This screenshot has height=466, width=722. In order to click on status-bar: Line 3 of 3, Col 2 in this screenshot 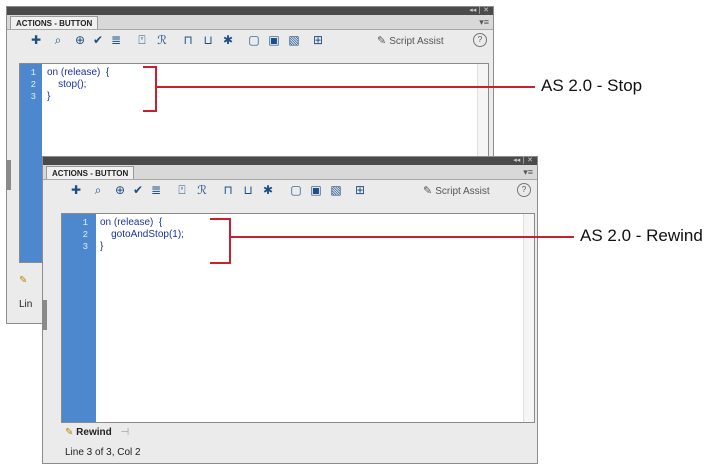, I will do `click(103, 452)`.